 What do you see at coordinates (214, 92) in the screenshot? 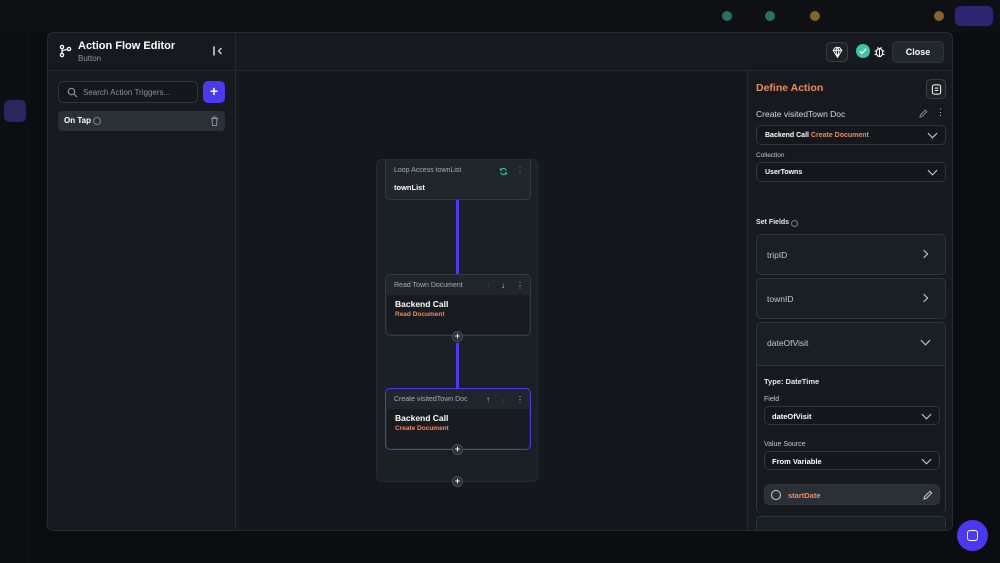
I see `add-trigger-button: +` at bounding box center [214, 92].